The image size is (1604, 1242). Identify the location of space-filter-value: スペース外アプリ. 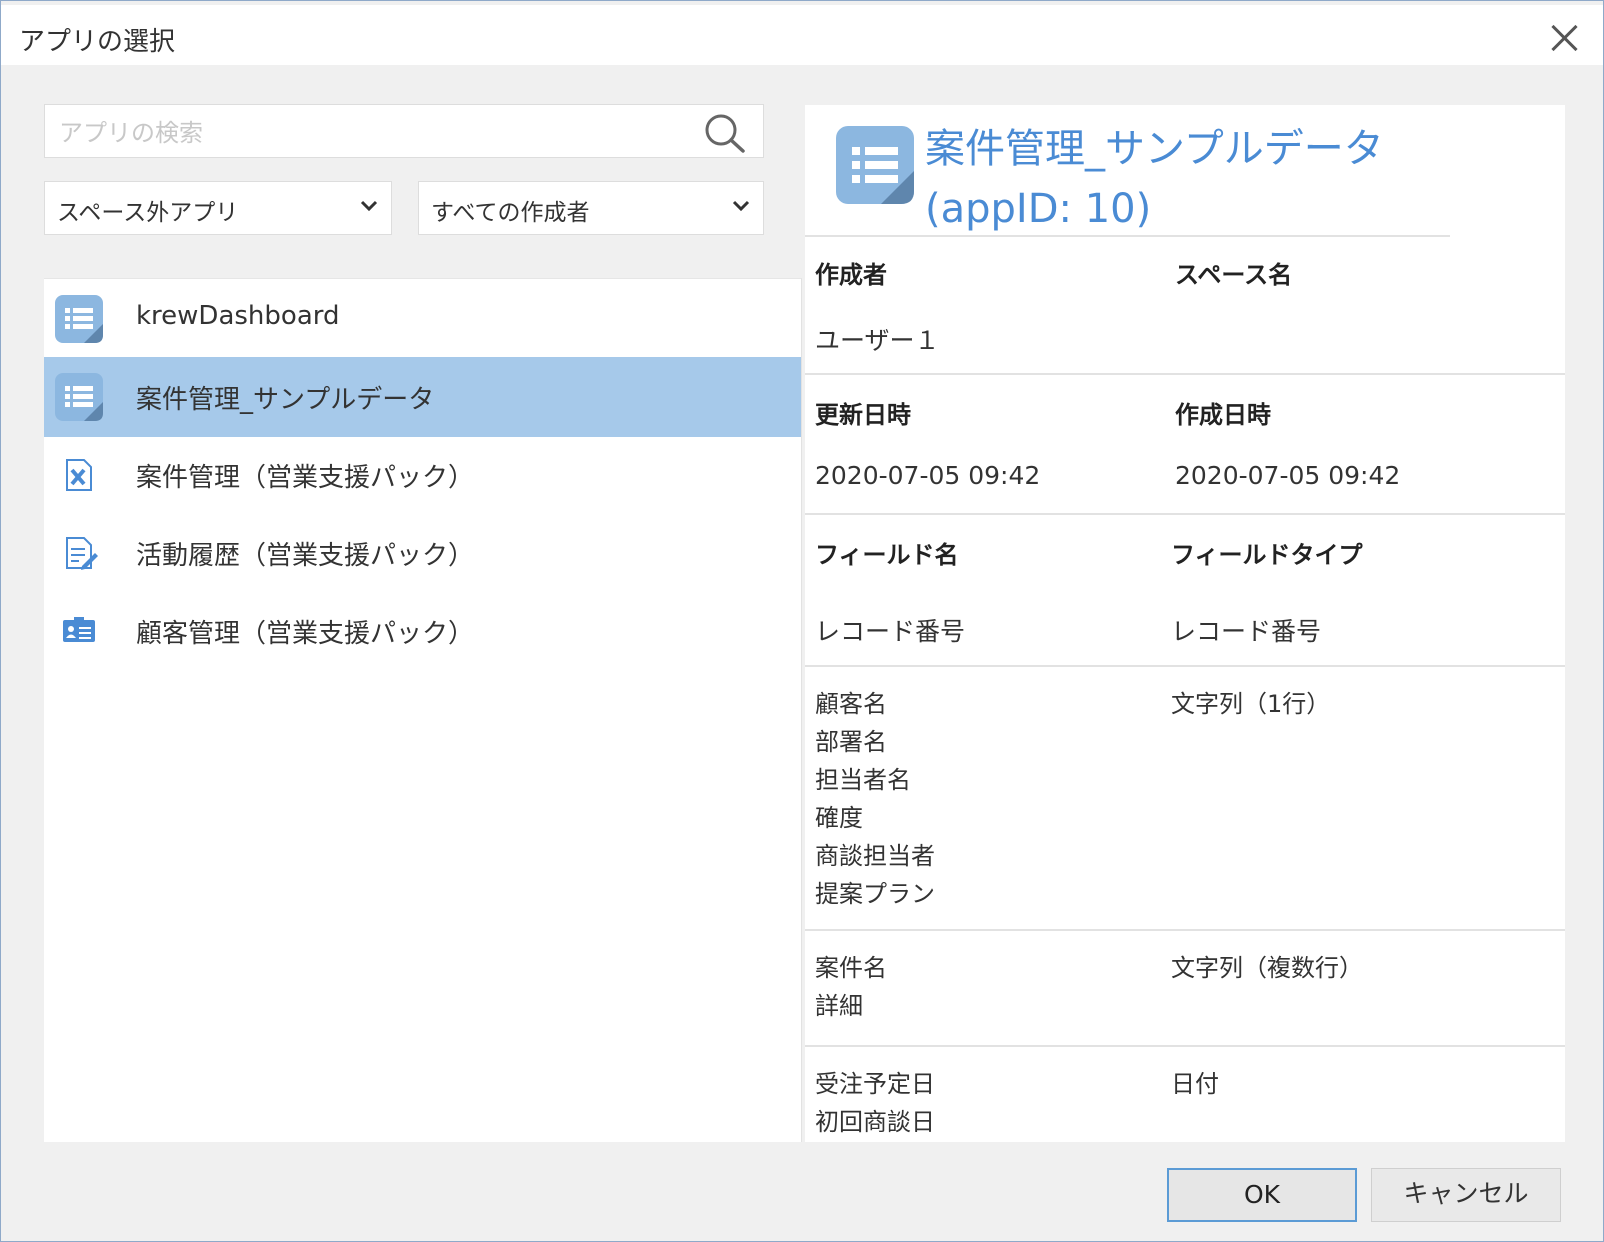
(148, 213).